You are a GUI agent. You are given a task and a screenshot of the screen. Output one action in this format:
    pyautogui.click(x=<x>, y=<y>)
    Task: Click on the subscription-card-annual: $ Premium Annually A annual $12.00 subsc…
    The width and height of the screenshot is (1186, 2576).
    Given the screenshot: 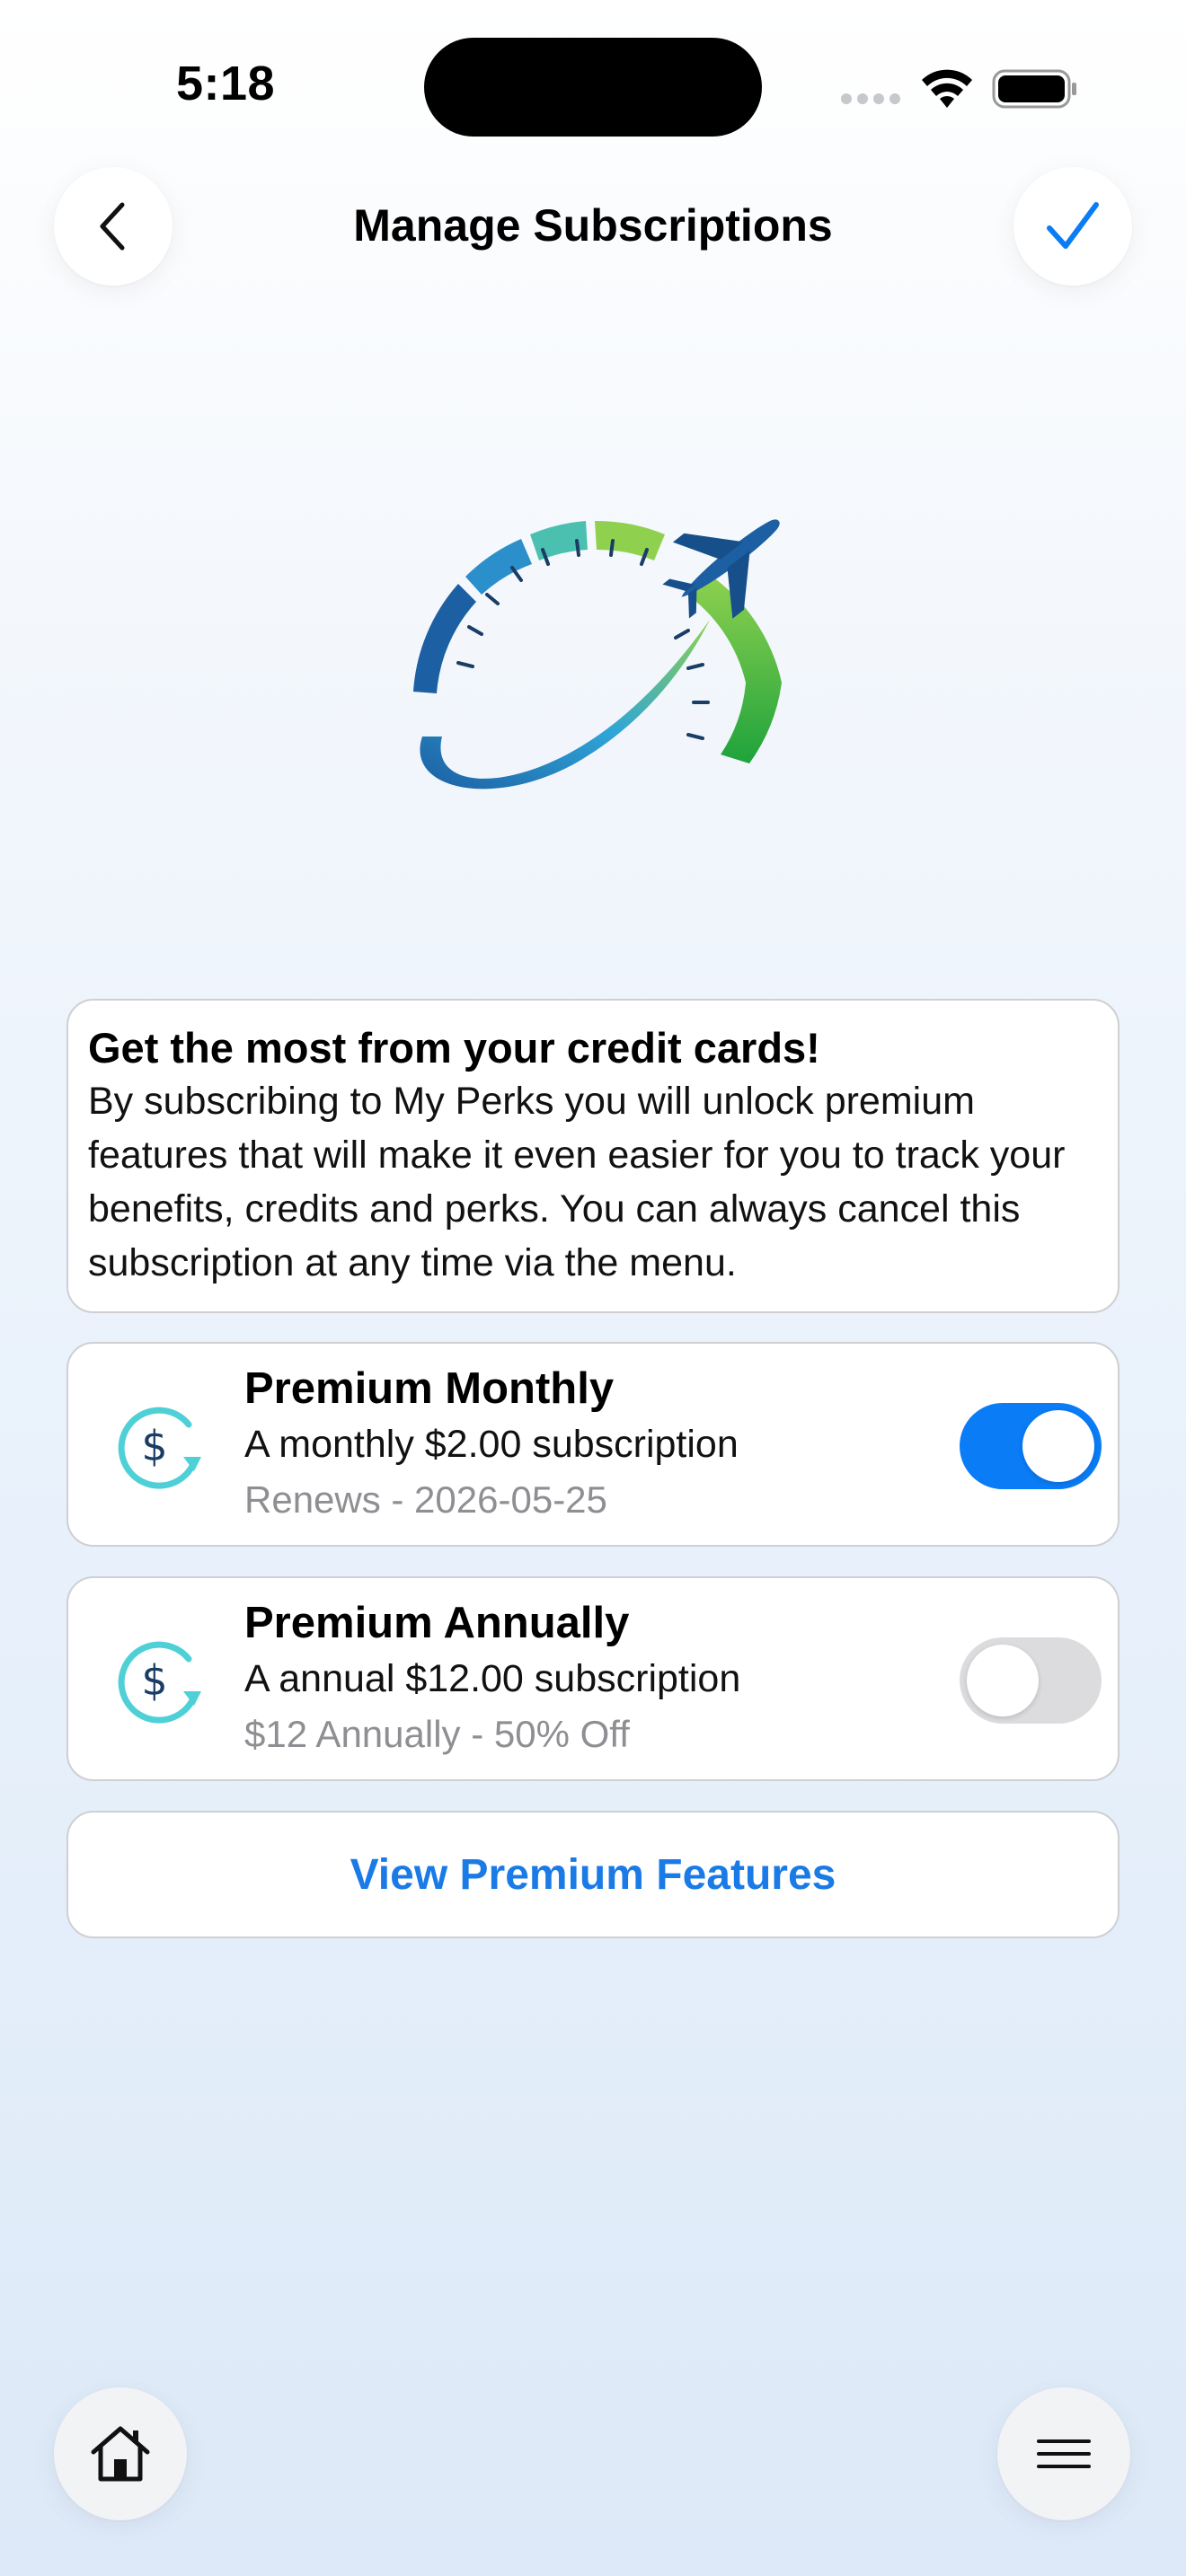 What is the action you would take?
    pyautogui.click(x=593, y=1678)
    